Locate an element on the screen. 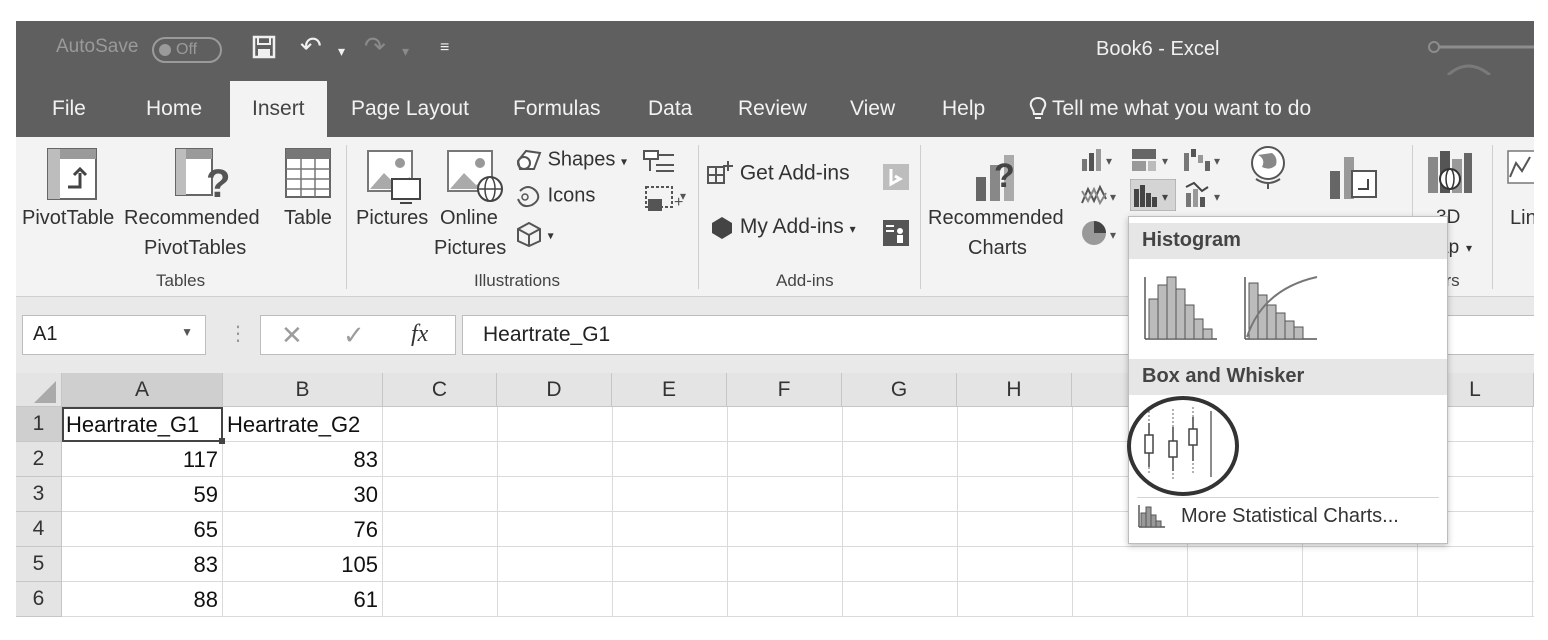 The width and height of the screenshot is (1548, 640). maps-icon is located at coordinates (1268, 167).